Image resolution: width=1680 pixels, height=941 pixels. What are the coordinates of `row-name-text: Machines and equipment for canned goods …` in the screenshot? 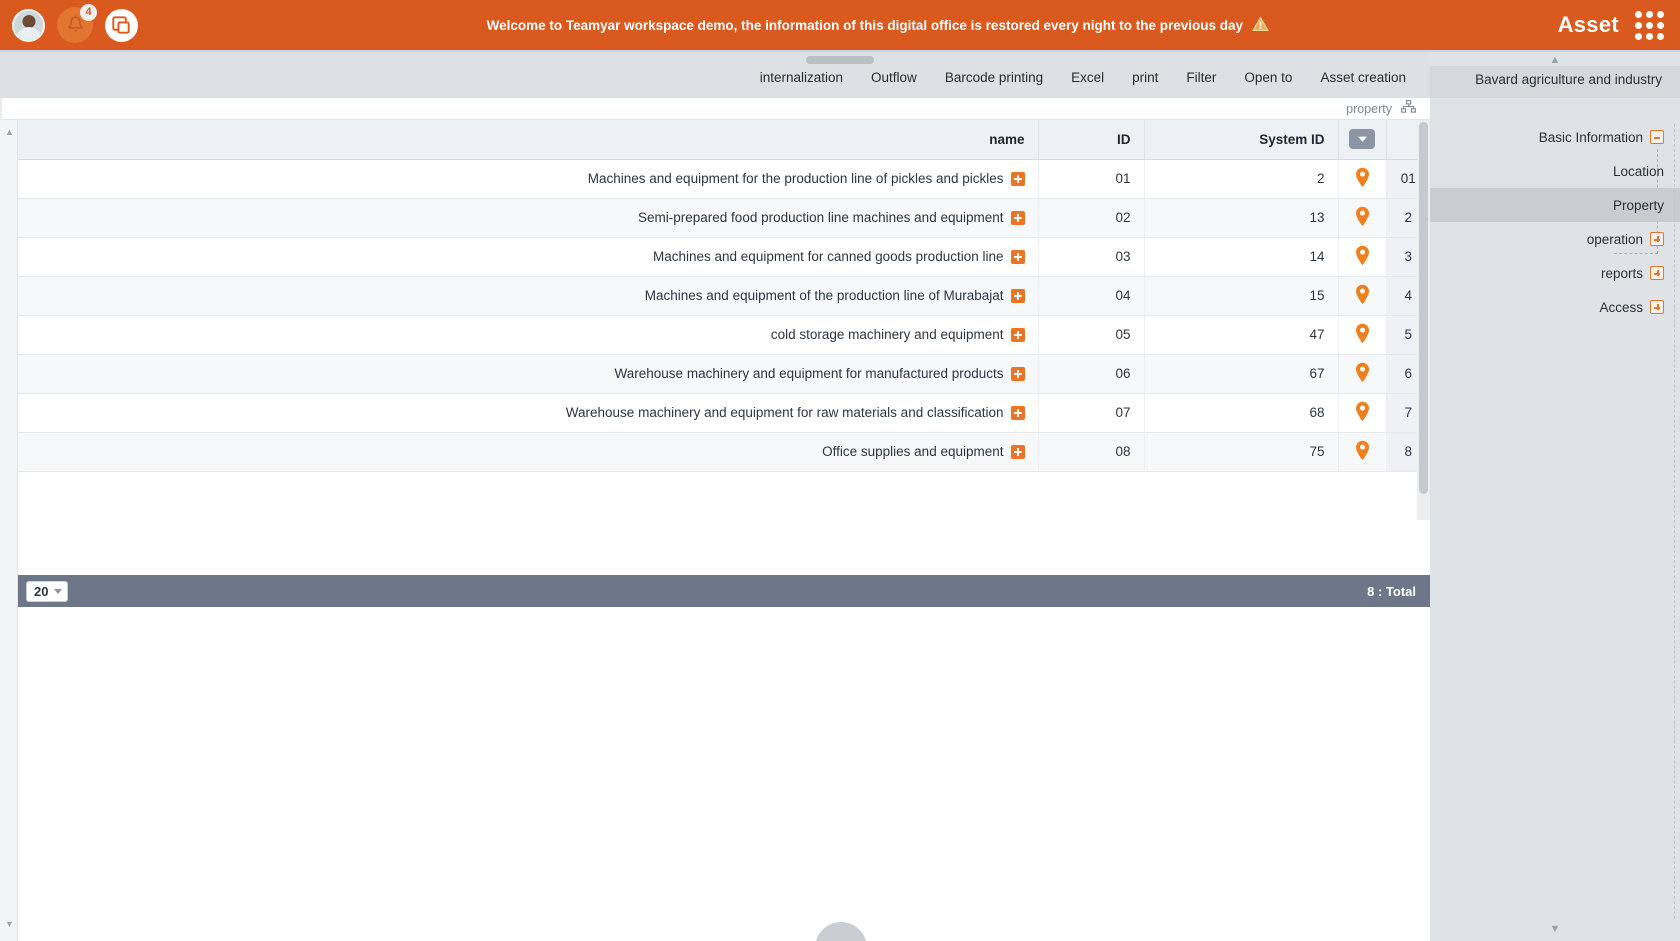 It's located at (828, 256).